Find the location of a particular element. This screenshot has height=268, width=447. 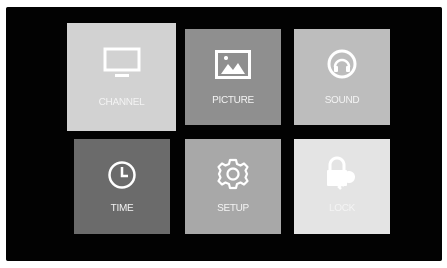

menu-tile-setup: SETUP is located at coordinates (233, 186).